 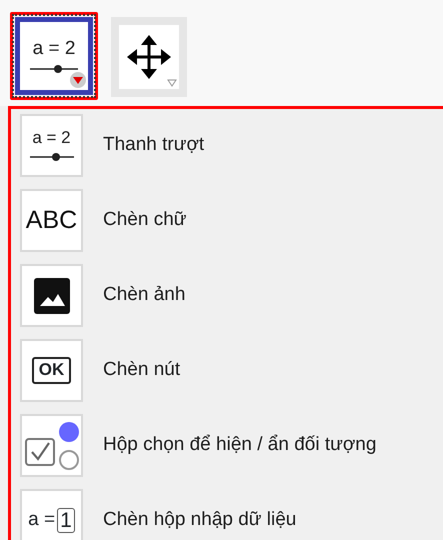 I want to click on tool-button: a = 2, so click(x=54, y=56).